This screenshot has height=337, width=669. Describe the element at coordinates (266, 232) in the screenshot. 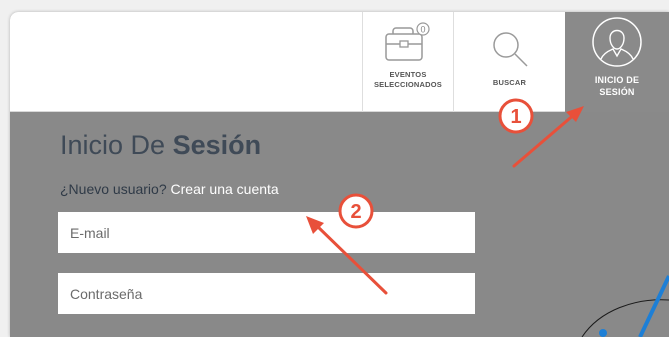

I see `email-field` at that location.